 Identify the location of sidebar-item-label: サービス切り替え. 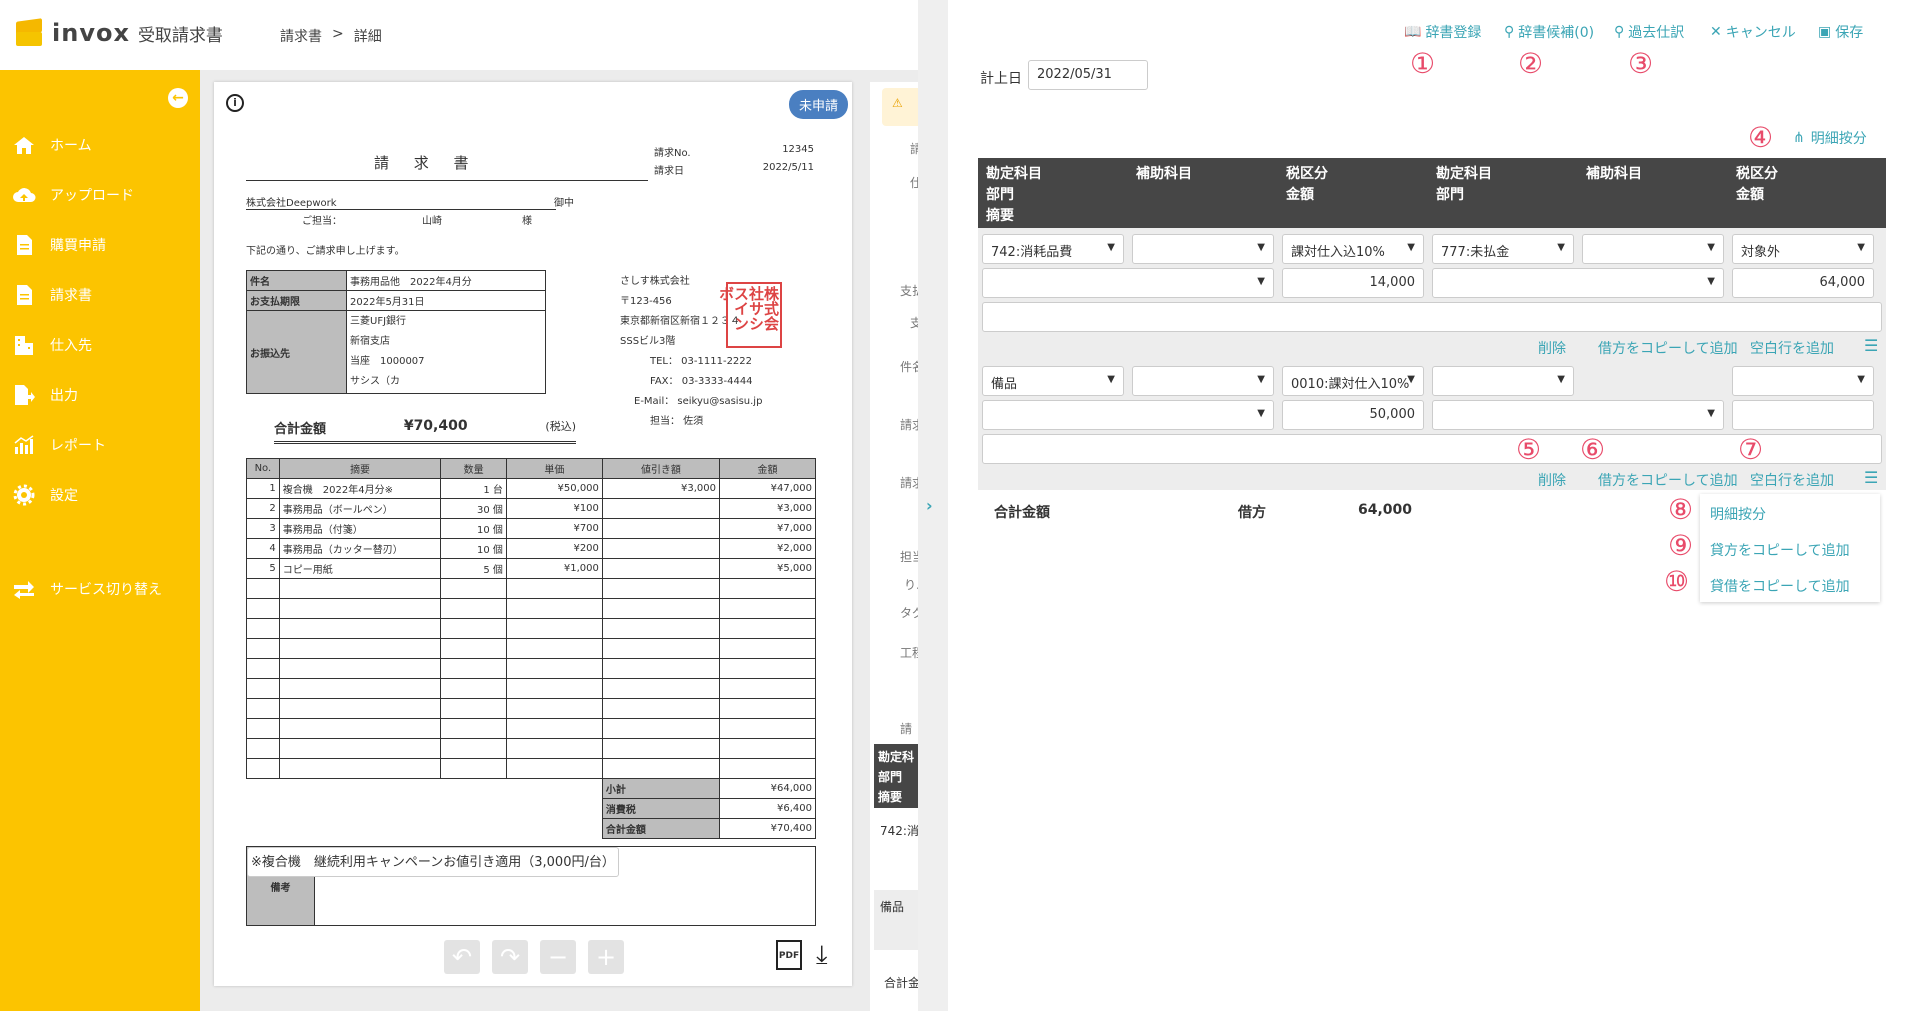
(106, 590).